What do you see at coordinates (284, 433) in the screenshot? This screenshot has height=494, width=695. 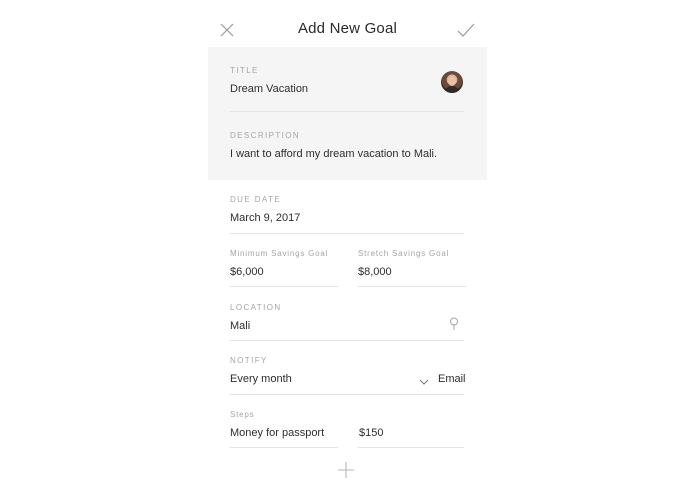 I see `step-name-input` at bounding box center [284, 433].